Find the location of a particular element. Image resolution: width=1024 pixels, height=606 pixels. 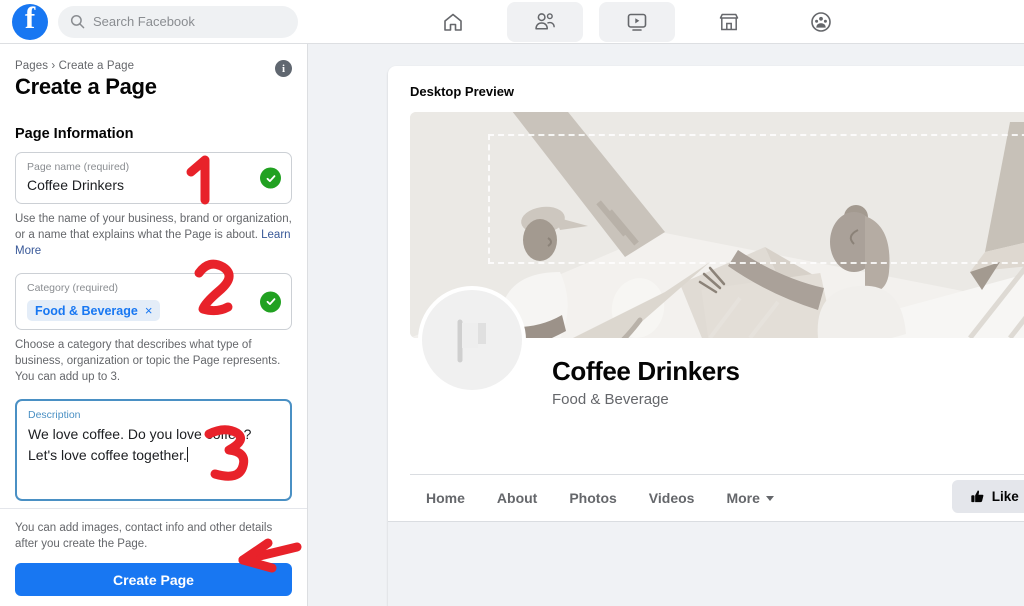

preview-tab-videos-label: Videos is located at coordinates (671, 498).